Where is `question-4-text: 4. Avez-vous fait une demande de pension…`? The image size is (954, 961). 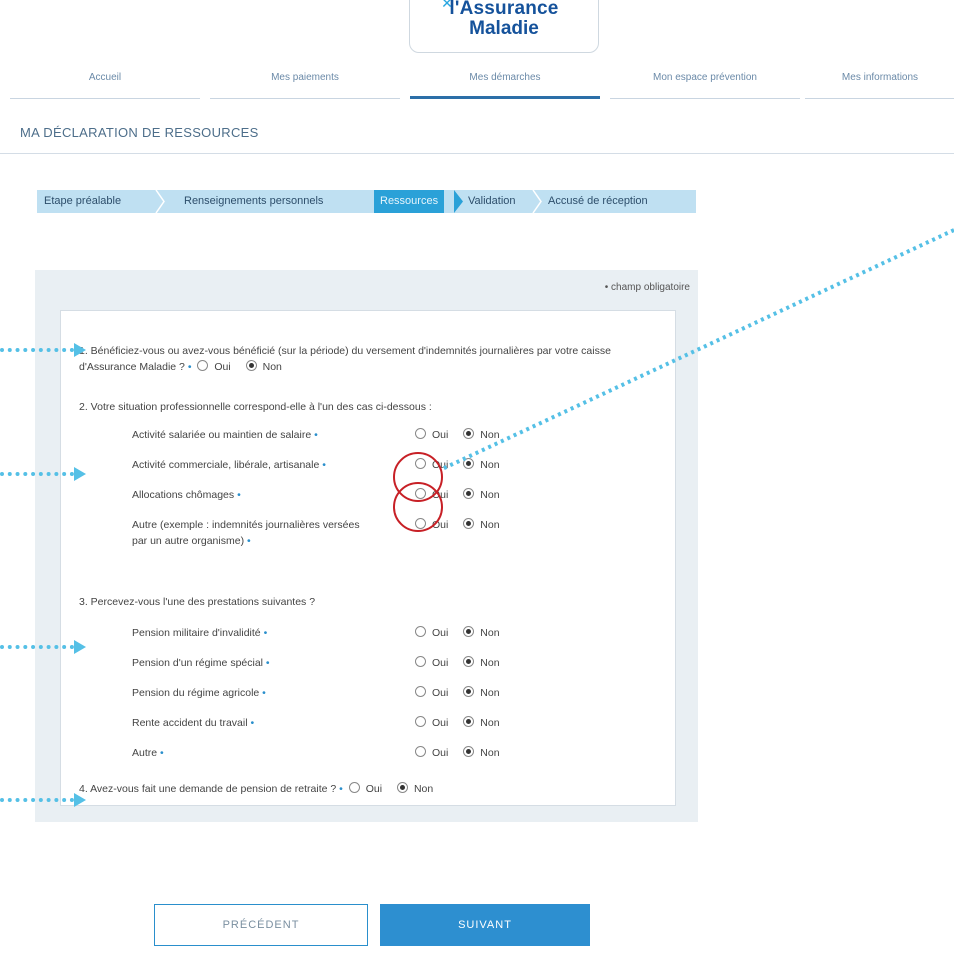
question-4-text: 4. Avez-vous fait une demande de pension… is located at coordinates (208, 789).